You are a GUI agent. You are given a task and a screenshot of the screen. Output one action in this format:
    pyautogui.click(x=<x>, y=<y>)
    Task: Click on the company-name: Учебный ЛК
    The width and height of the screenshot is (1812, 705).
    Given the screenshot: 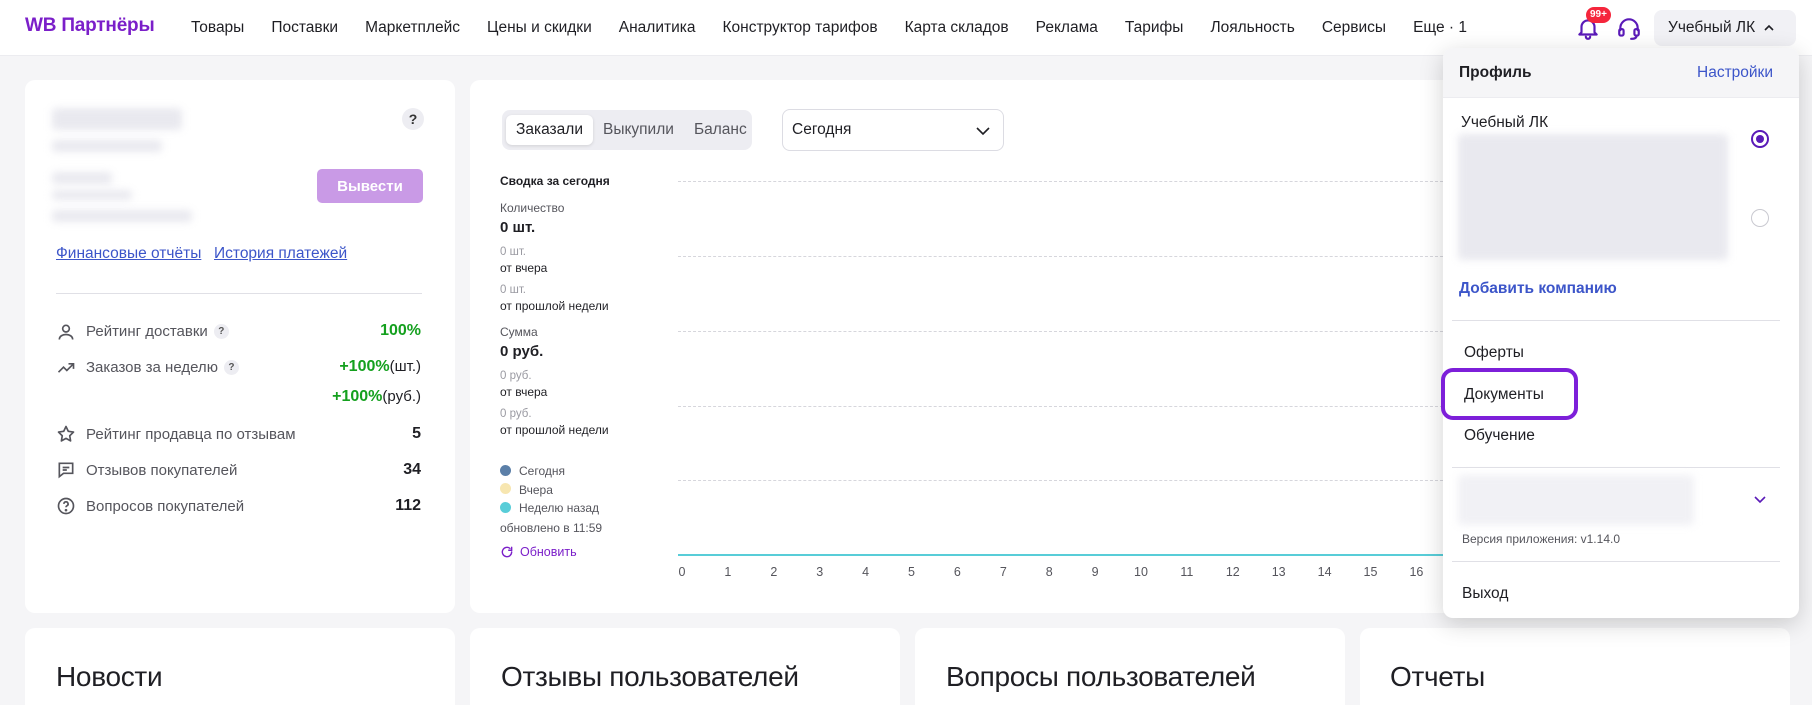 What is the action you would take?
    pyautogui.click(x=1505, y=122)
    